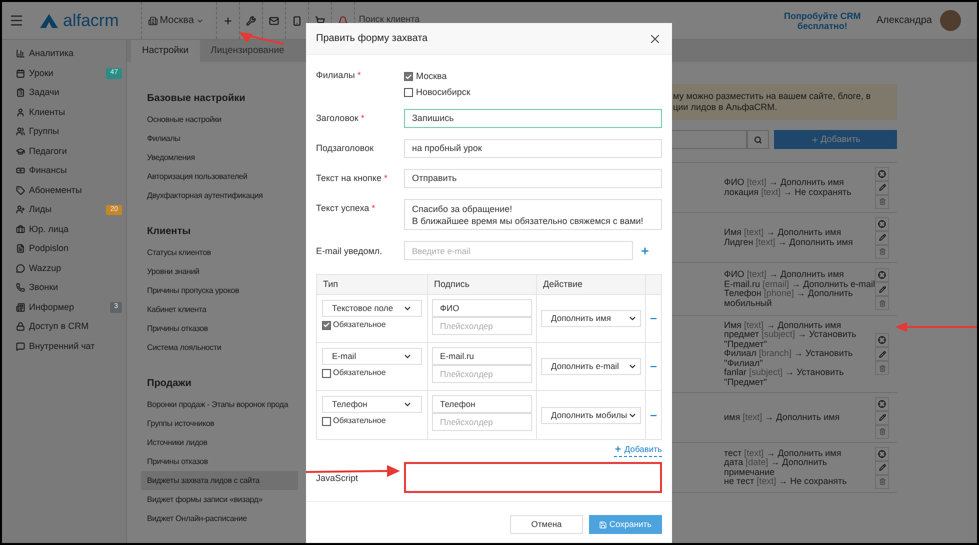  Describe the element at coordinates (372, 356) in the screenshot. I see `type-select: E-mail` at that location.